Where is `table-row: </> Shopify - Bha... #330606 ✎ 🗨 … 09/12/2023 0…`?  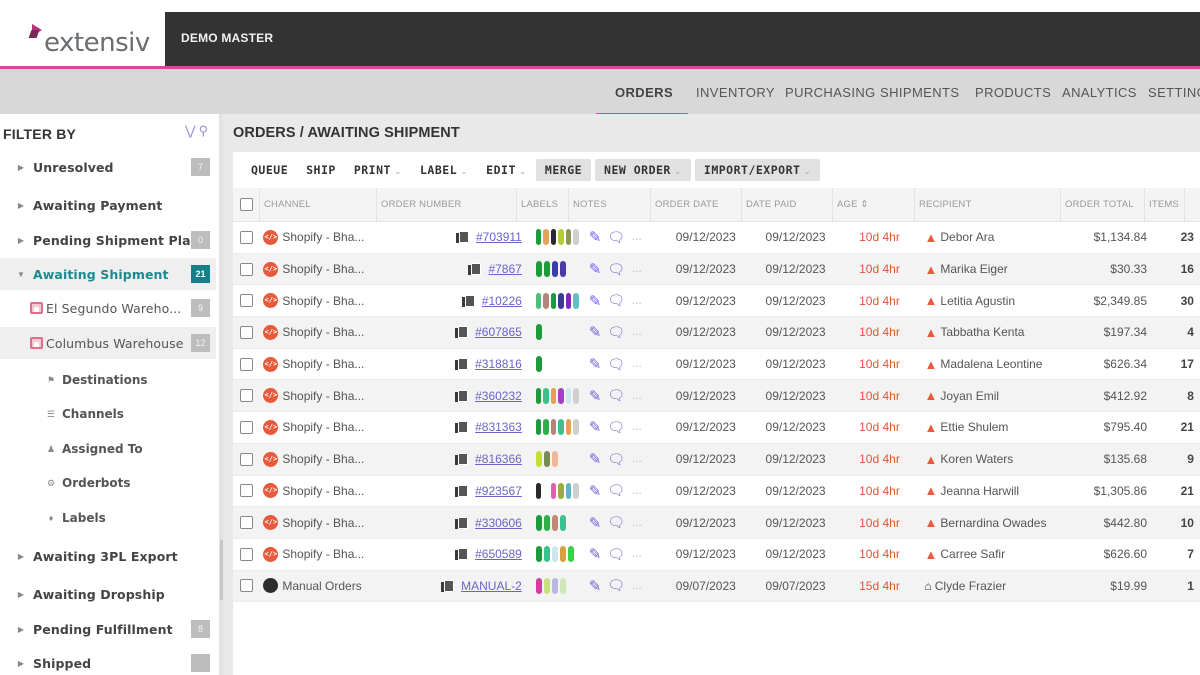 table-row: </> Shopify - Bha... #330606 ✎ 🗨 … 09/12/2023 0… is located at coordinates (716, 523).